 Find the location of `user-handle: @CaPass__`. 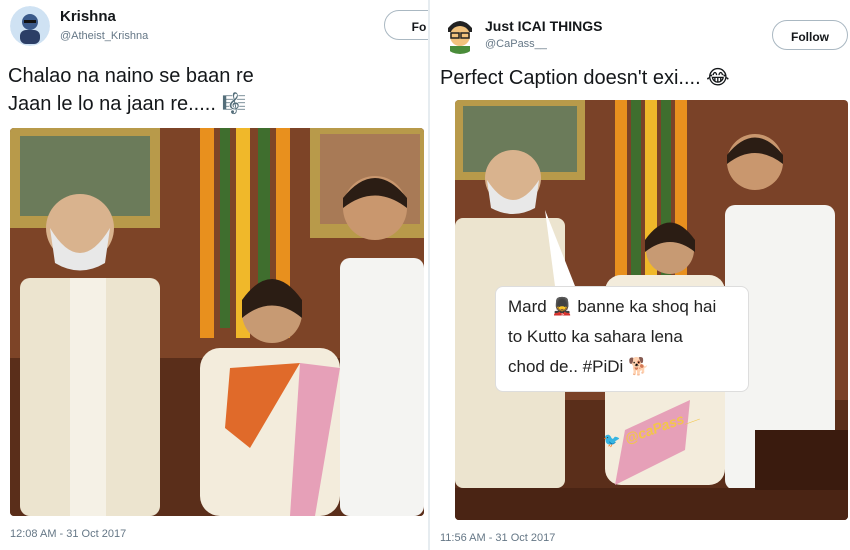

user-handle: @CaPass__ is located at coordinates (516, 44).